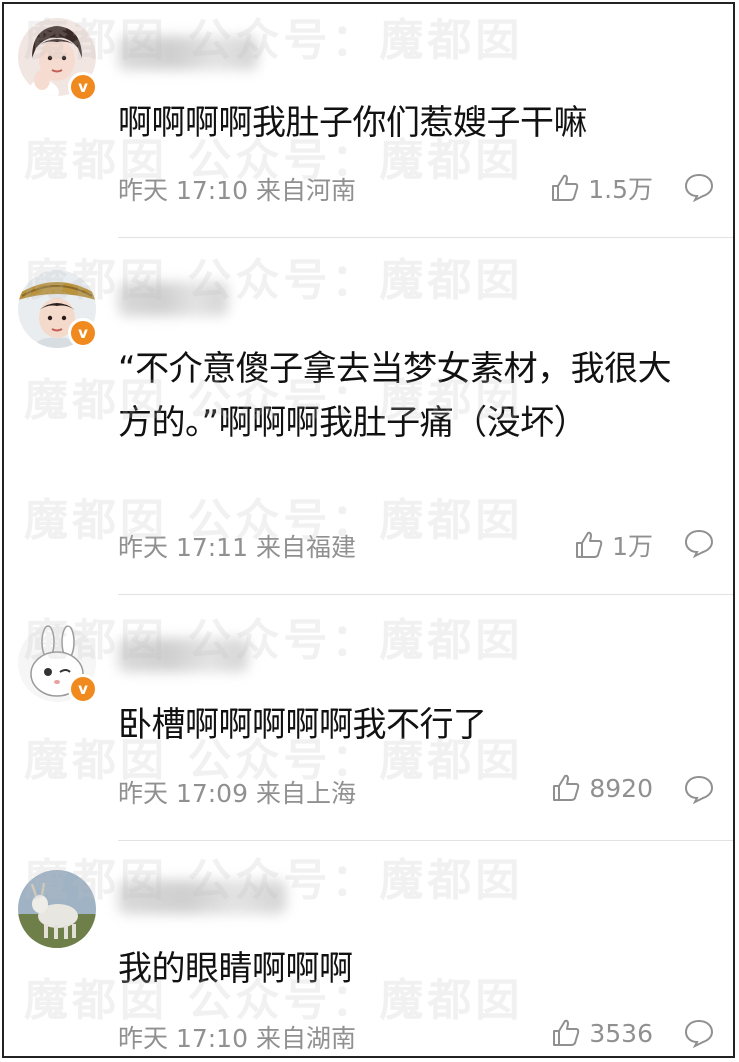 The width and height of the screenshot is (739, 1062). I want to click on like-button: 3536, so click(602, 1033).